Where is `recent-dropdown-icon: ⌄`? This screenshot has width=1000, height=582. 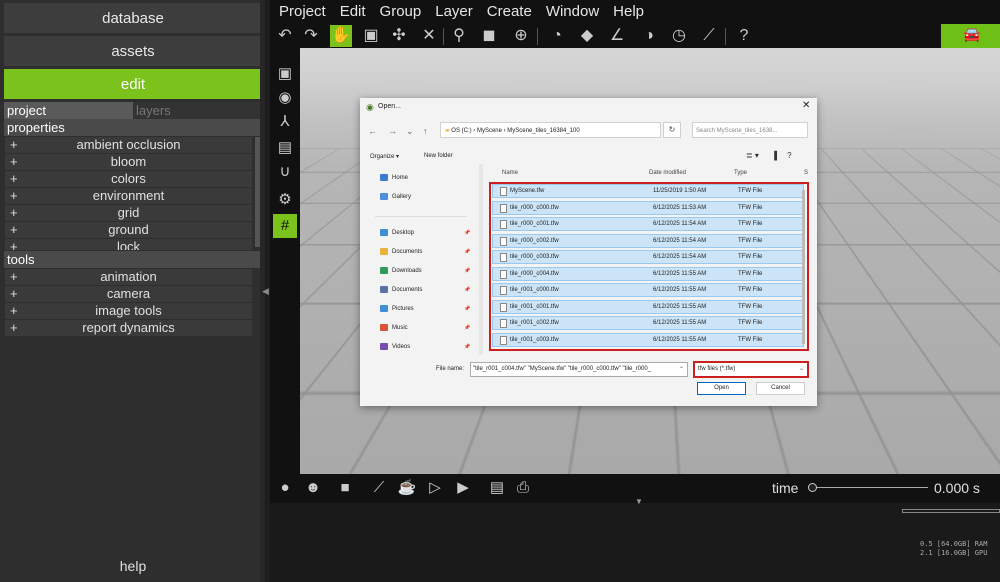 recent-dropdown-icon: ⌄ is located at coordinates (410, 131).